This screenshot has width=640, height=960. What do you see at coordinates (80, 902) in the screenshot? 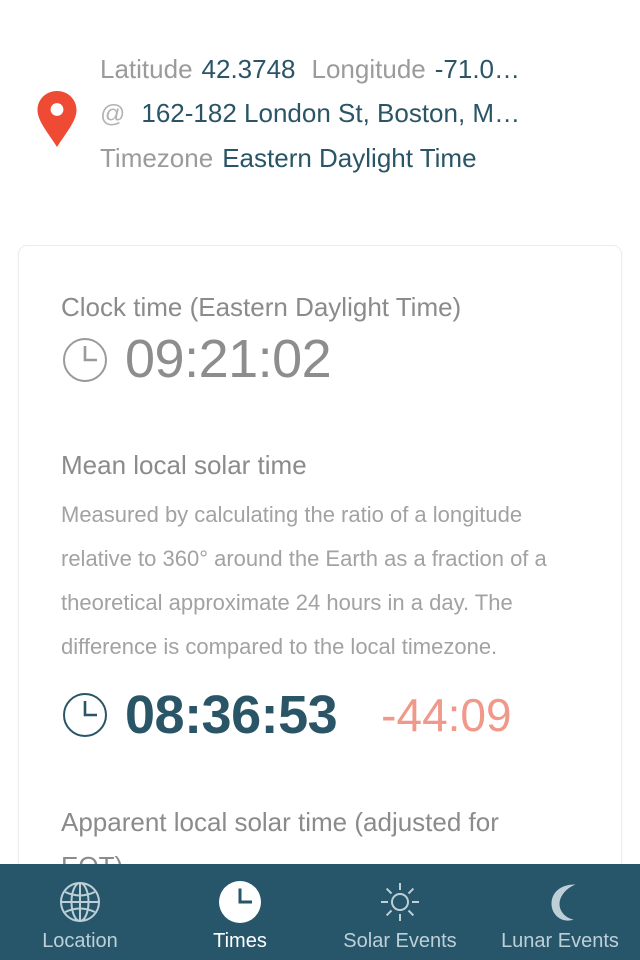
I see `globe-icon` at bounding box center [80, 902].